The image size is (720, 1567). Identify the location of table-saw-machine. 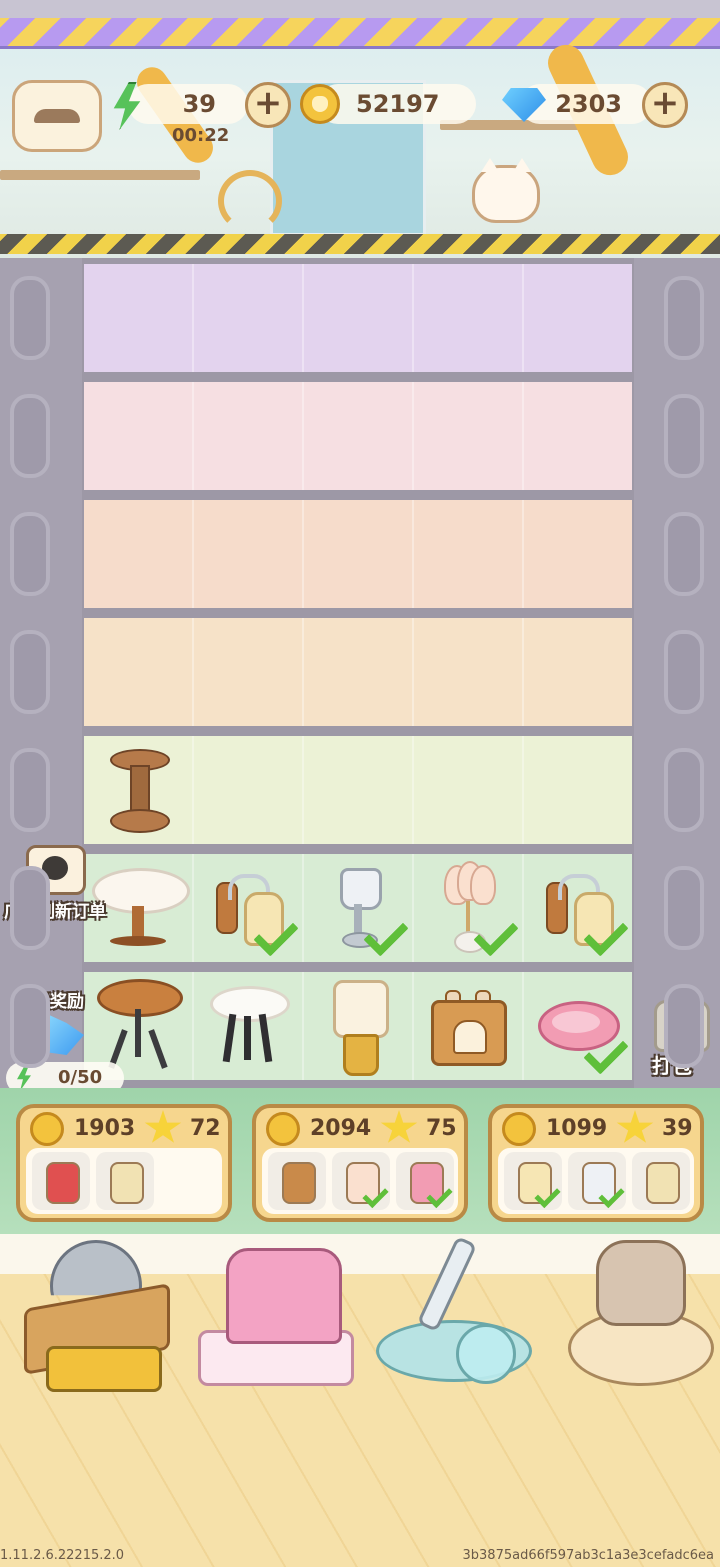
(95, 1316).